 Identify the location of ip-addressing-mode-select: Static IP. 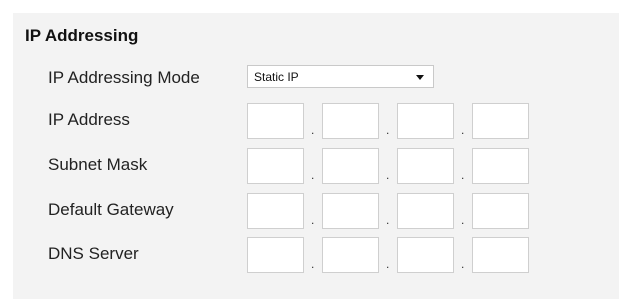
(340, 76).